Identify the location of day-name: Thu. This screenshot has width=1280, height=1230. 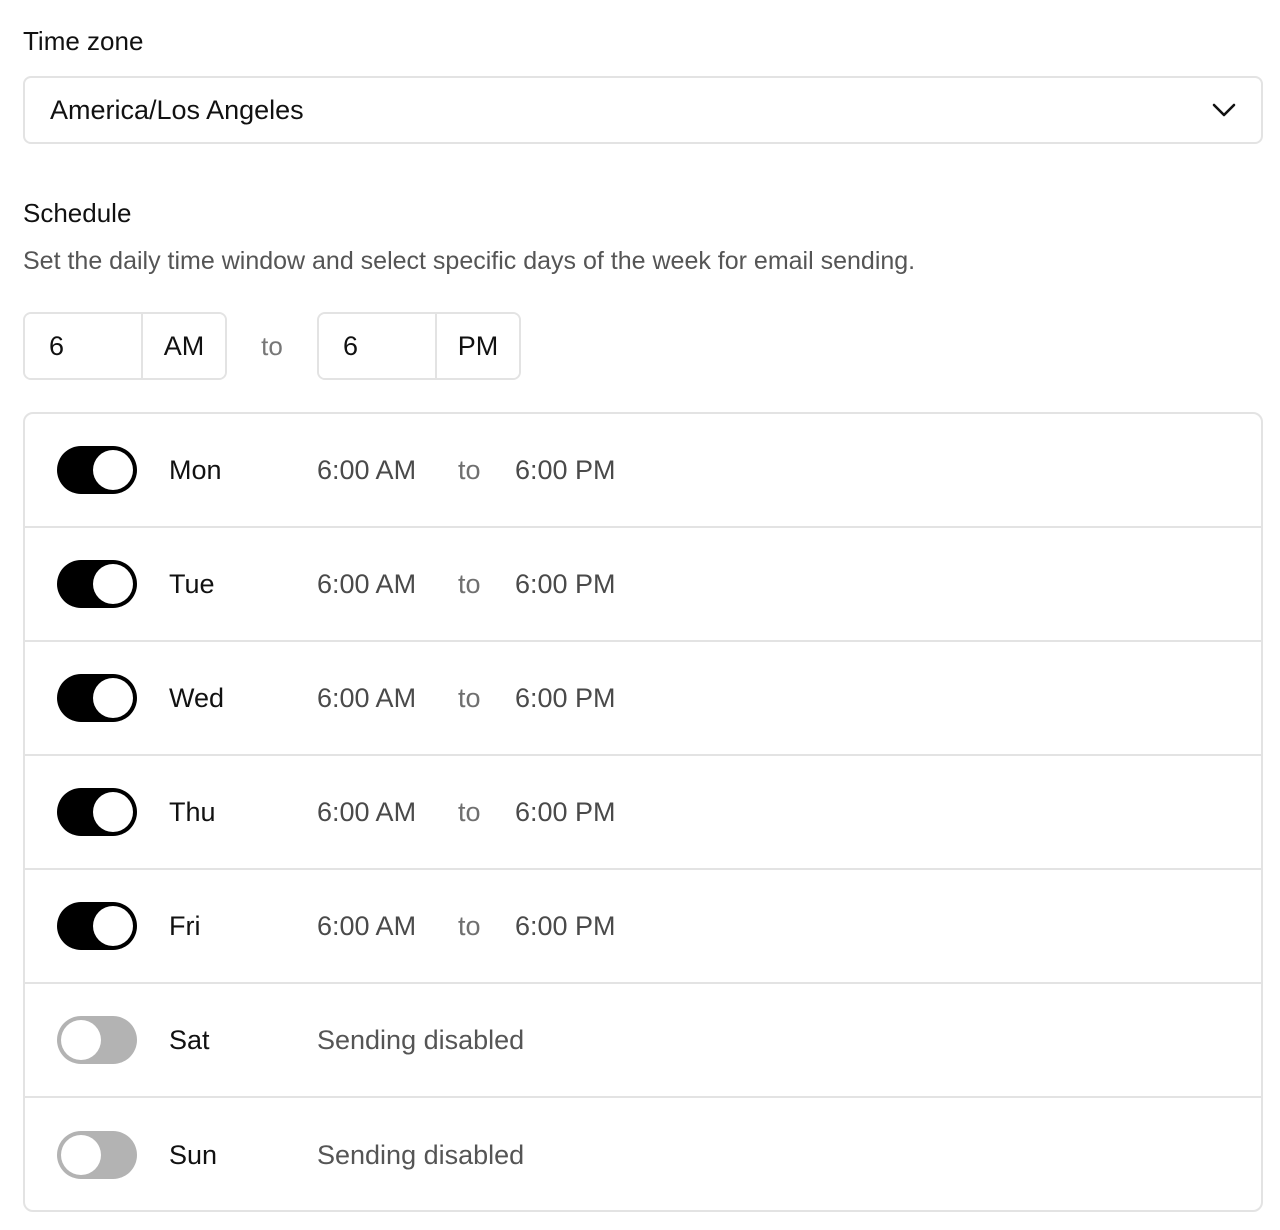
(192, 811).